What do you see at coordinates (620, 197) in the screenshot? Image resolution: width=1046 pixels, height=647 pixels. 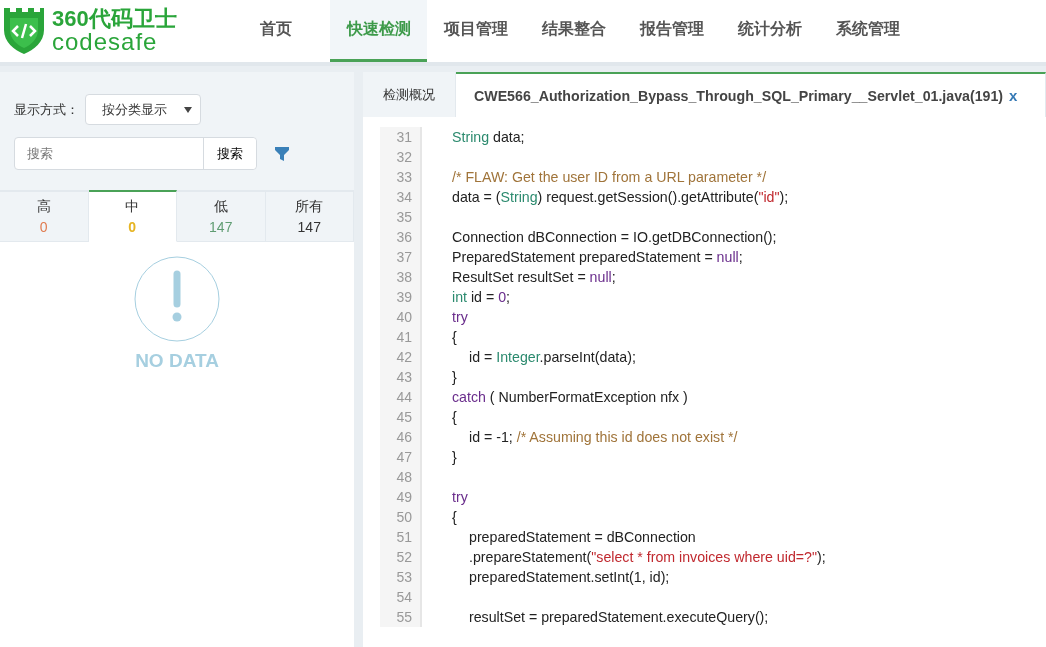 I see `code-line: data = (String) request.getSession().getAttribute("id");` at bounding box center [620, 197].